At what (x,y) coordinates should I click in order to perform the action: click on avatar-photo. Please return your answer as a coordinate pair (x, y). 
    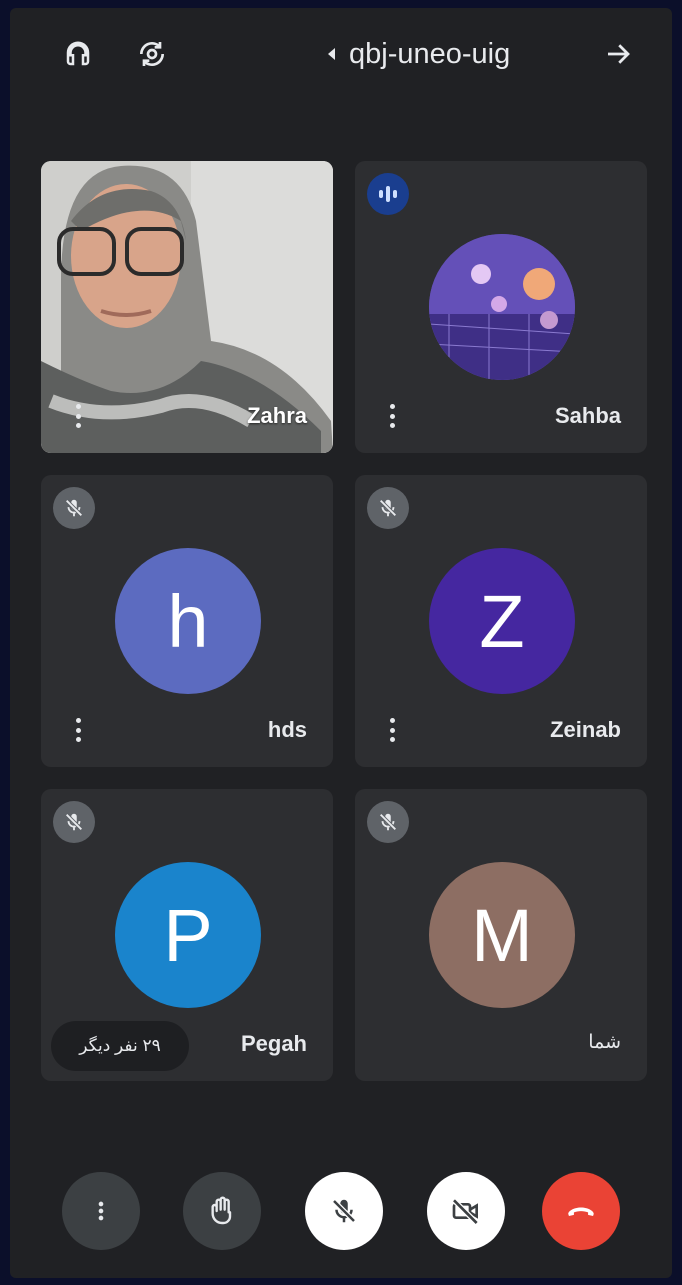
    Looking at the image, I should click on (502, 307).